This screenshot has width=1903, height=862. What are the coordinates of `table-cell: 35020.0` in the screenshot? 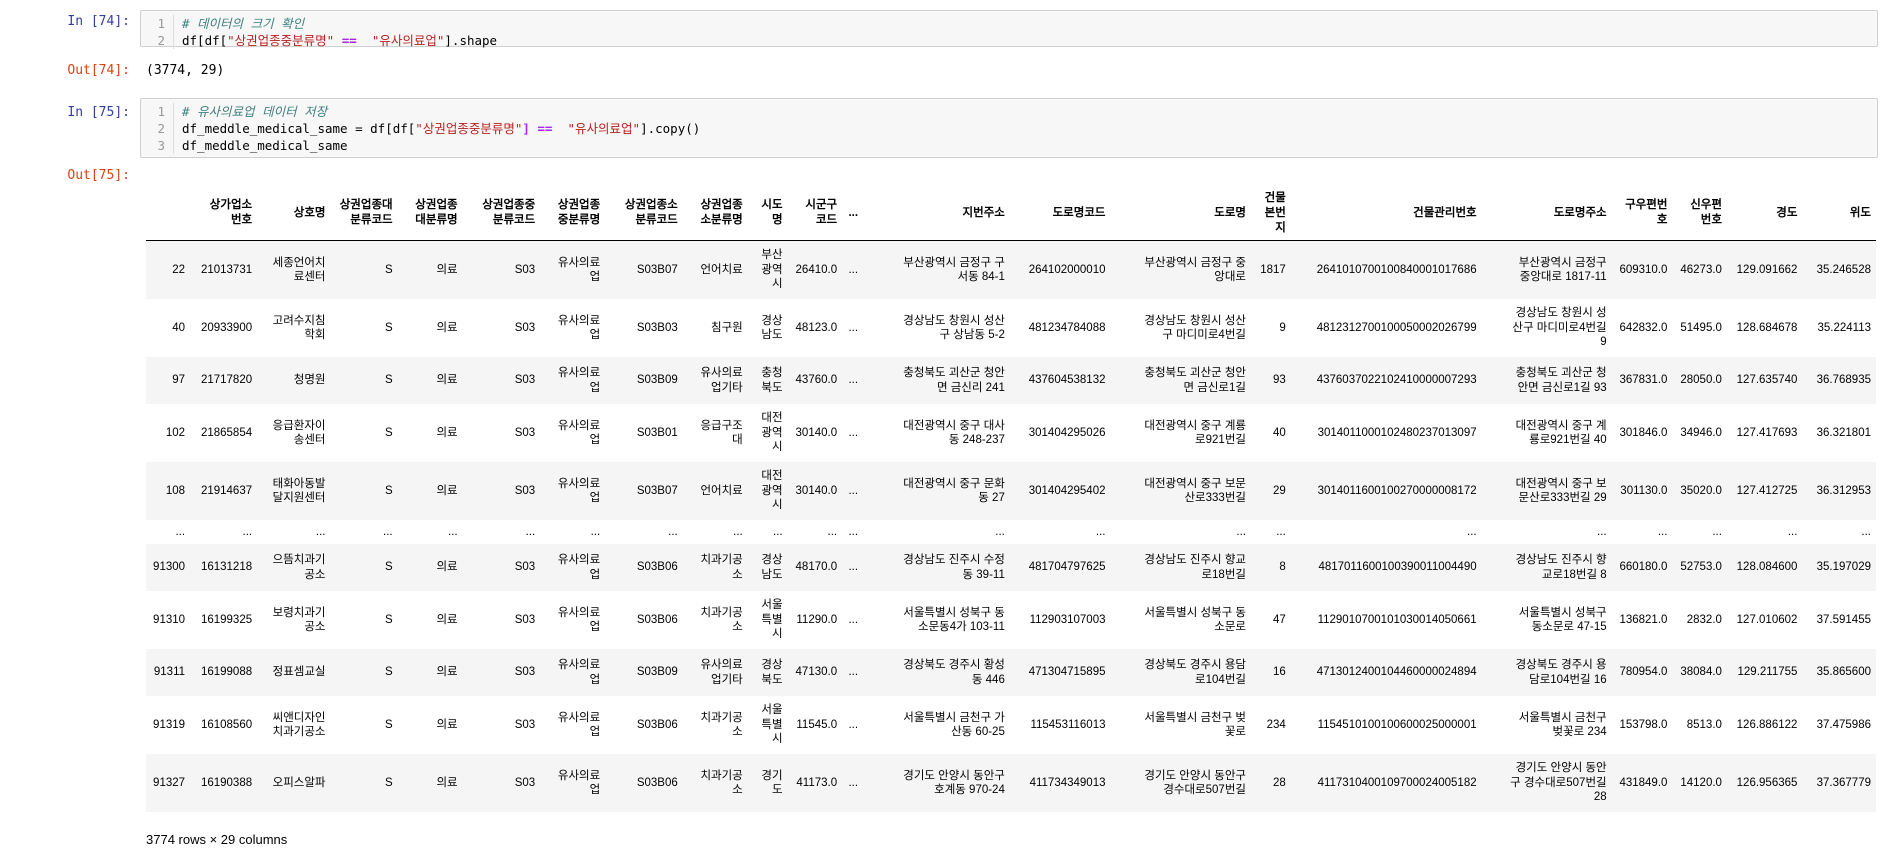 It's located at (1701, 490).